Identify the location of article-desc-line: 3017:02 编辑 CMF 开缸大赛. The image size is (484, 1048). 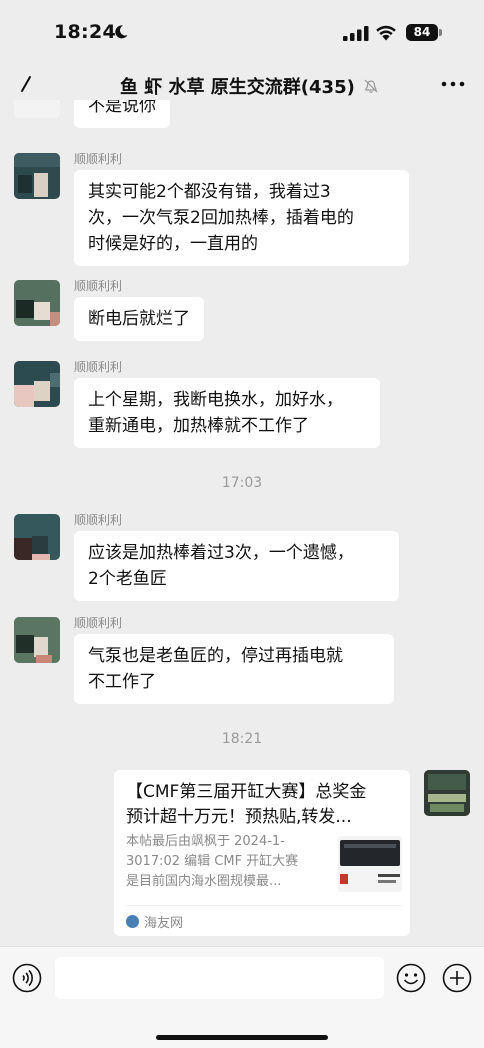
(212, 861).